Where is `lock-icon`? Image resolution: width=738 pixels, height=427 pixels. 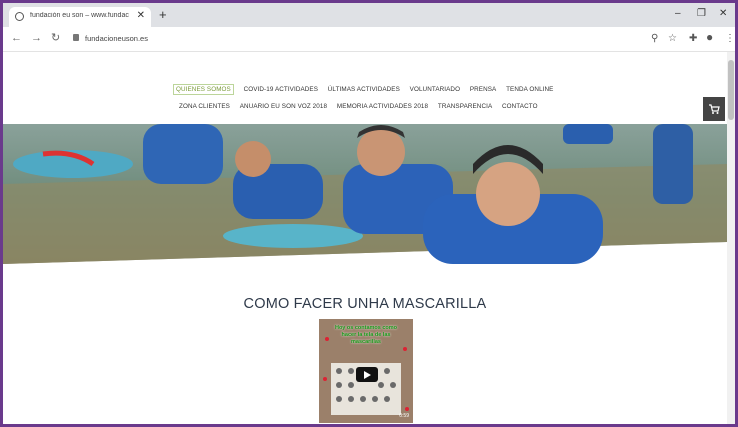
lock-icon is located at coordinates (76, 37).